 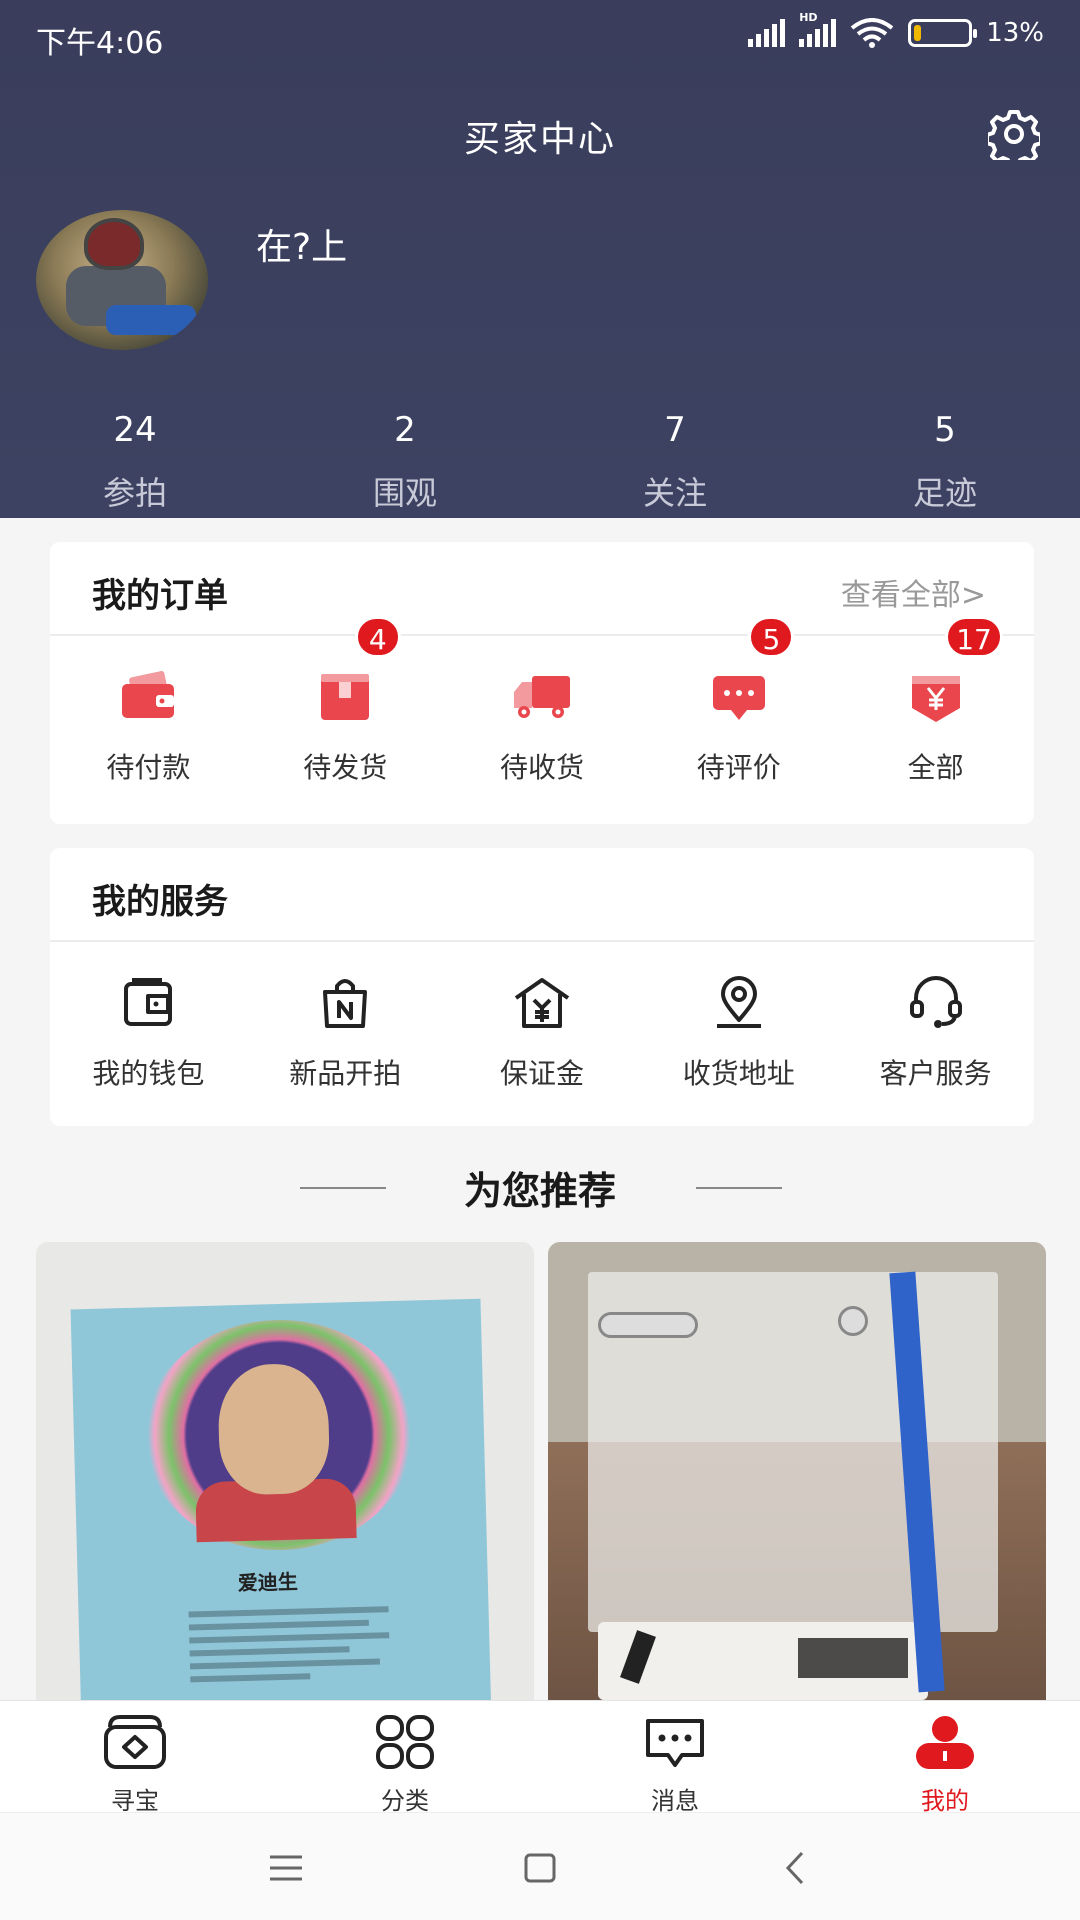 What do you see at coordinates (542, 895) in the screenshot?
I see `services-header: 我的服务` at bounding box center [542, 895].